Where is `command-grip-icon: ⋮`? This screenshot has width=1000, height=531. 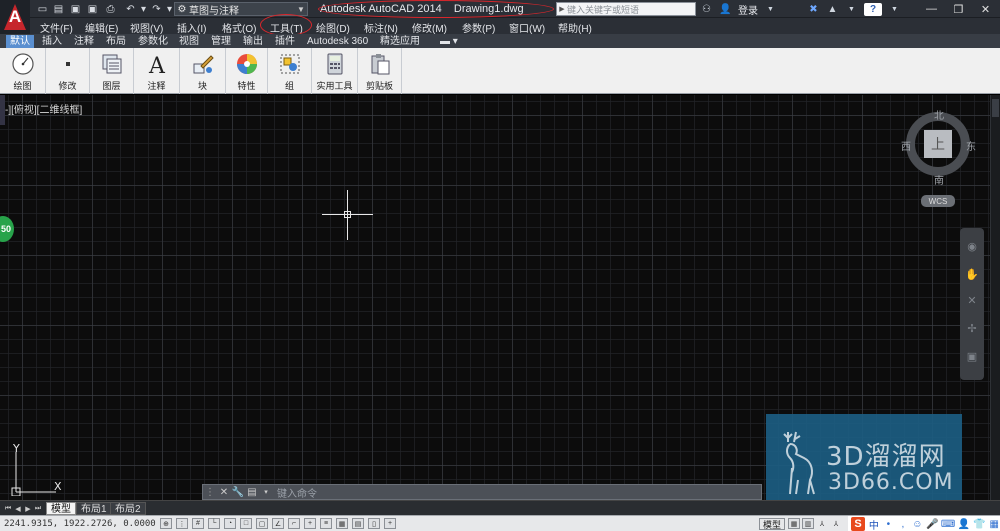 command-grip-icon: ⋮ is located at coordinates (210, 492).